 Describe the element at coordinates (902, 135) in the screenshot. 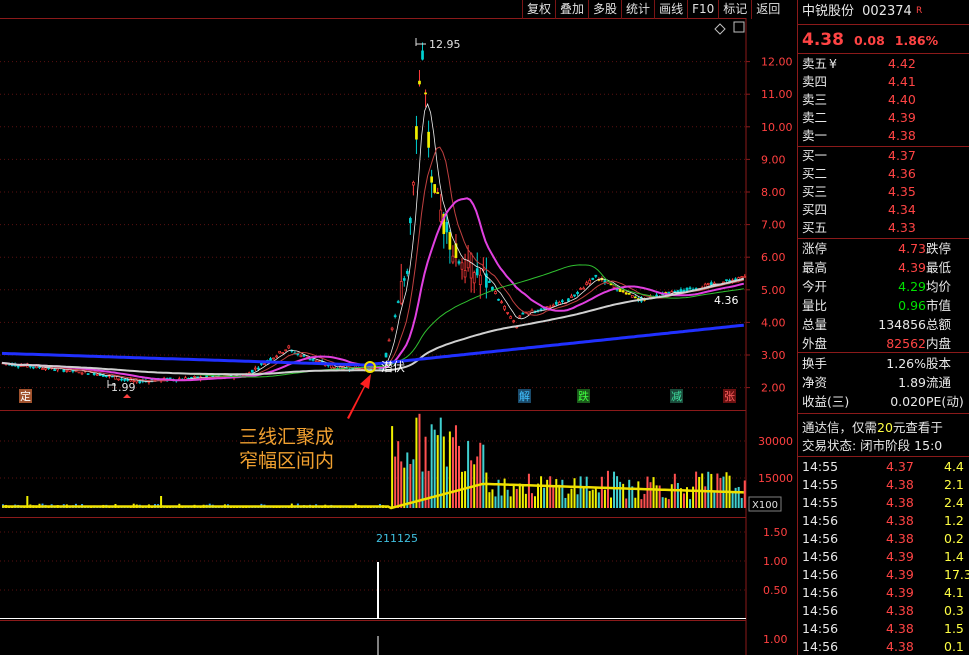

I see `sell-price: 4.38` at that location.